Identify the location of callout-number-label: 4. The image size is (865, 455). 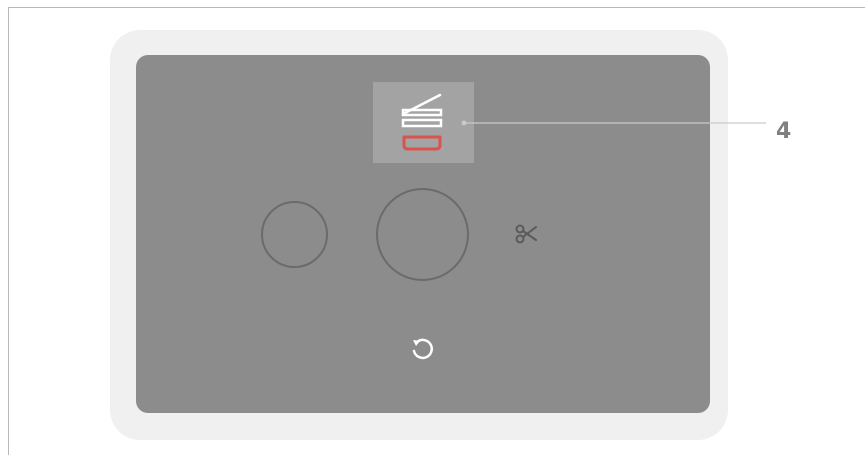
(784, 131).